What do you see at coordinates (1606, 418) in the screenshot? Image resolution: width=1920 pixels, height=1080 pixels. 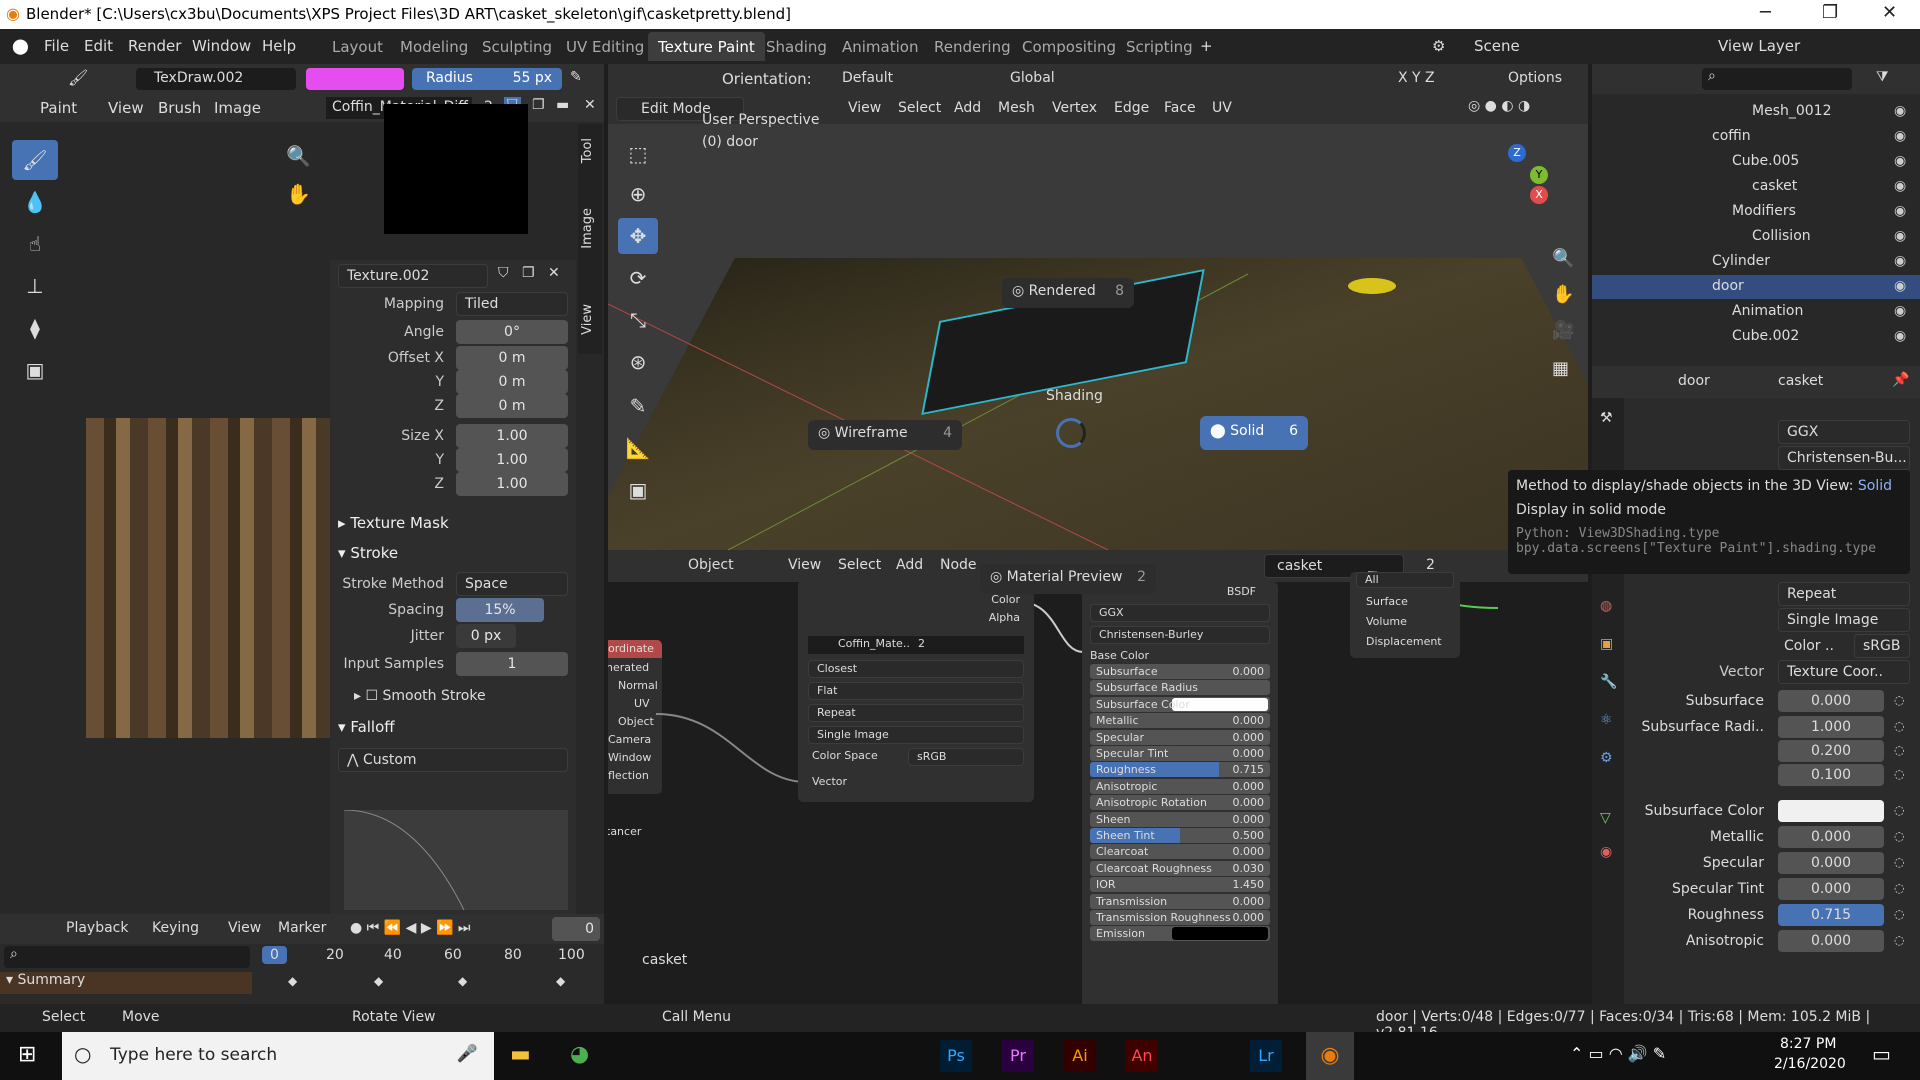 I see `tool-tab-icon: ⚒` at bounding box center [1606, 418].